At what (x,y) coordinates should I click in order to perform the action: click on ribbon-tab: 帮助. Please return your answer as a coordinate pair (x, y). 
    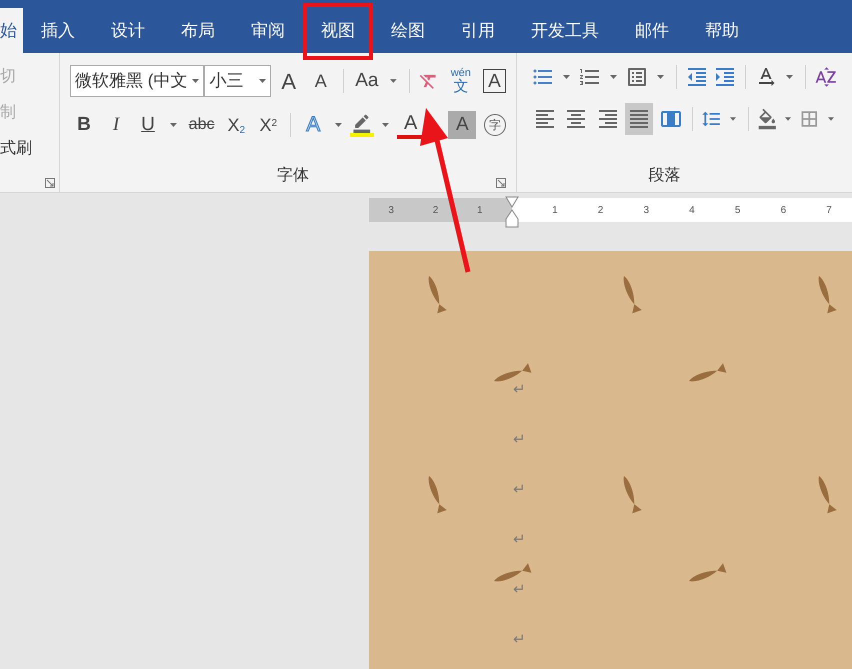
    Looking at the image, I should click on (722, 30).